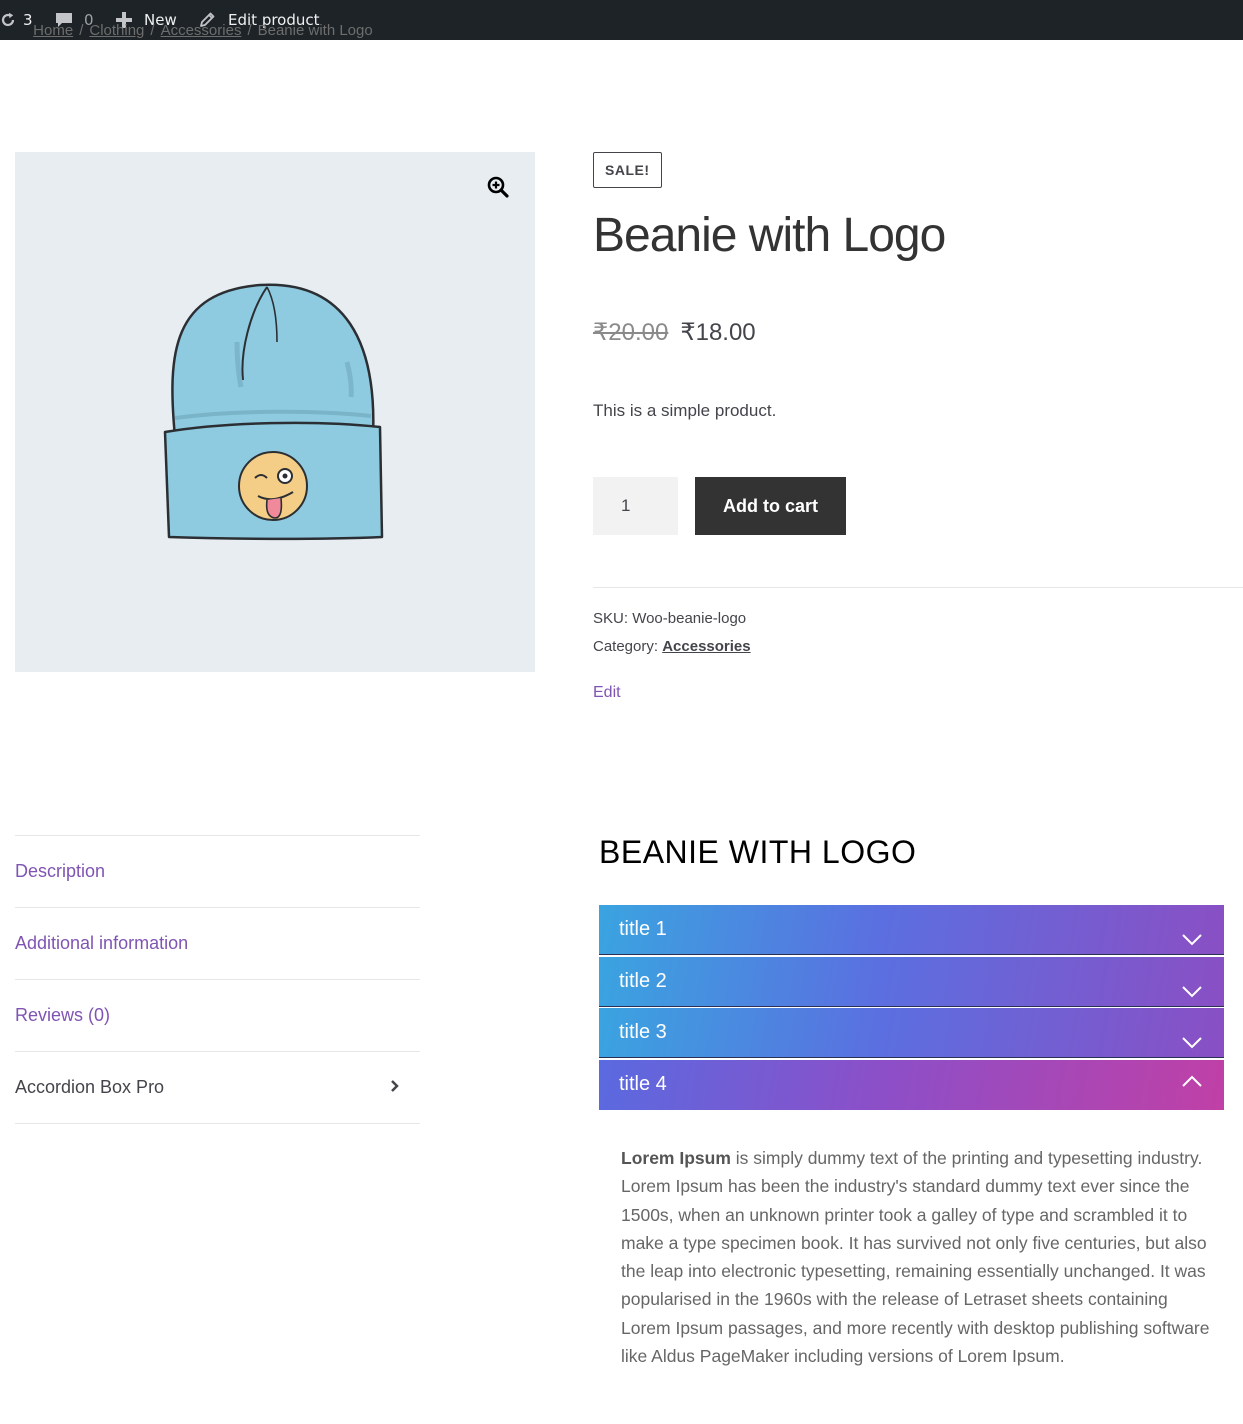 This screenshot has height=1424, width=1243. I want to click on breadcrumb-home: Home, so click(53, 30).